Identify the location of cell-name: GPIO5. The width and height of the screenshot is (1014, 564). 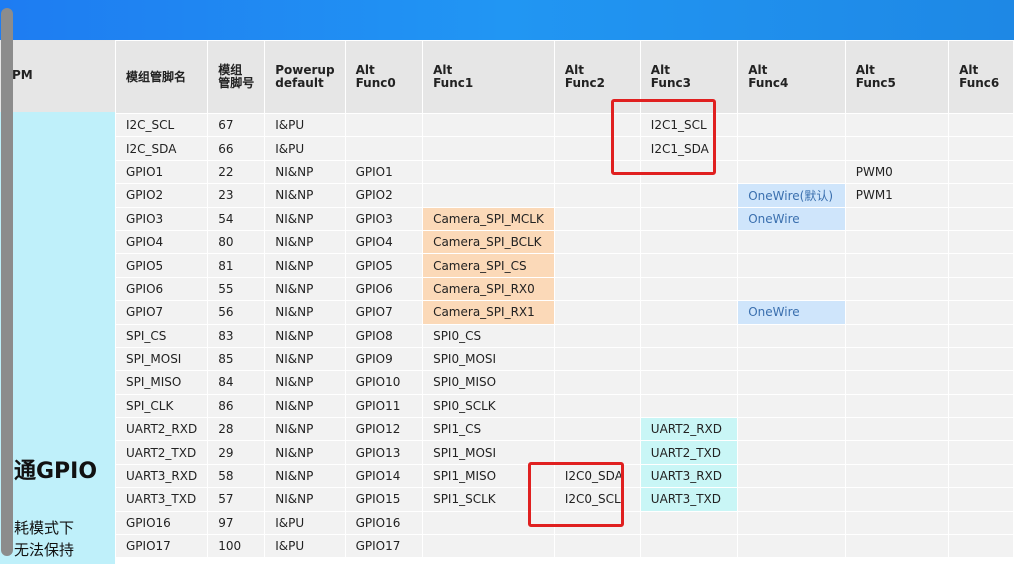
(161, 265).